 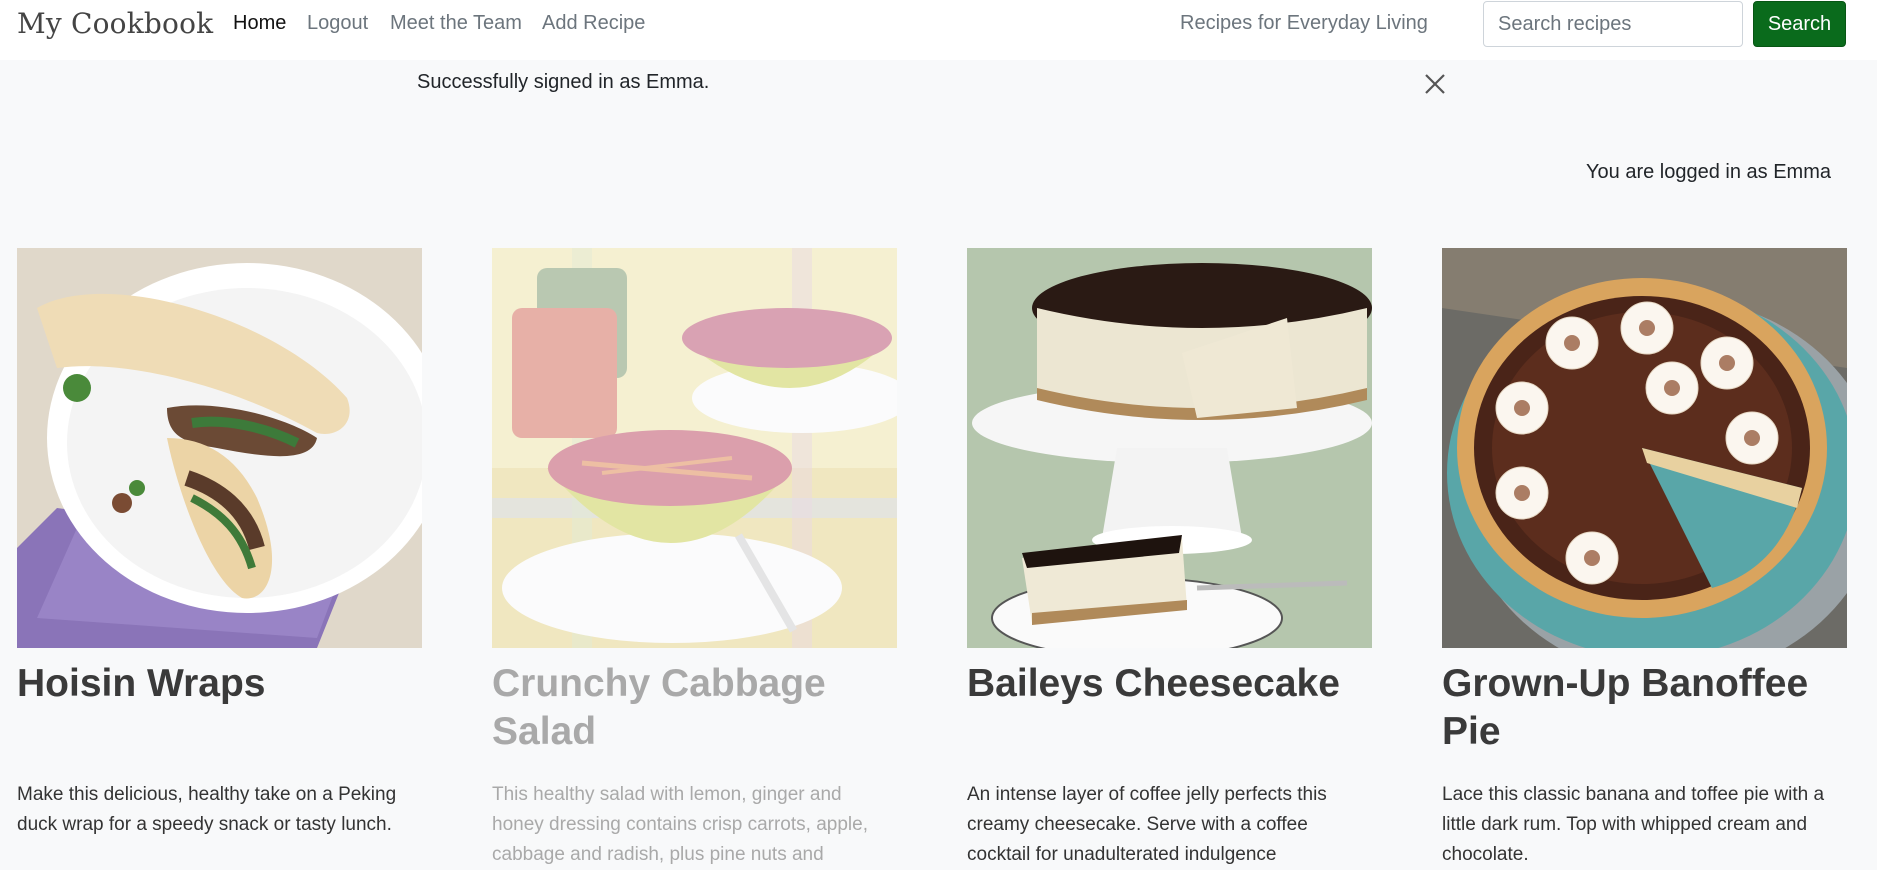 I want to click on recipe-image-hoisin-wraps, so click(x=219, y=448).